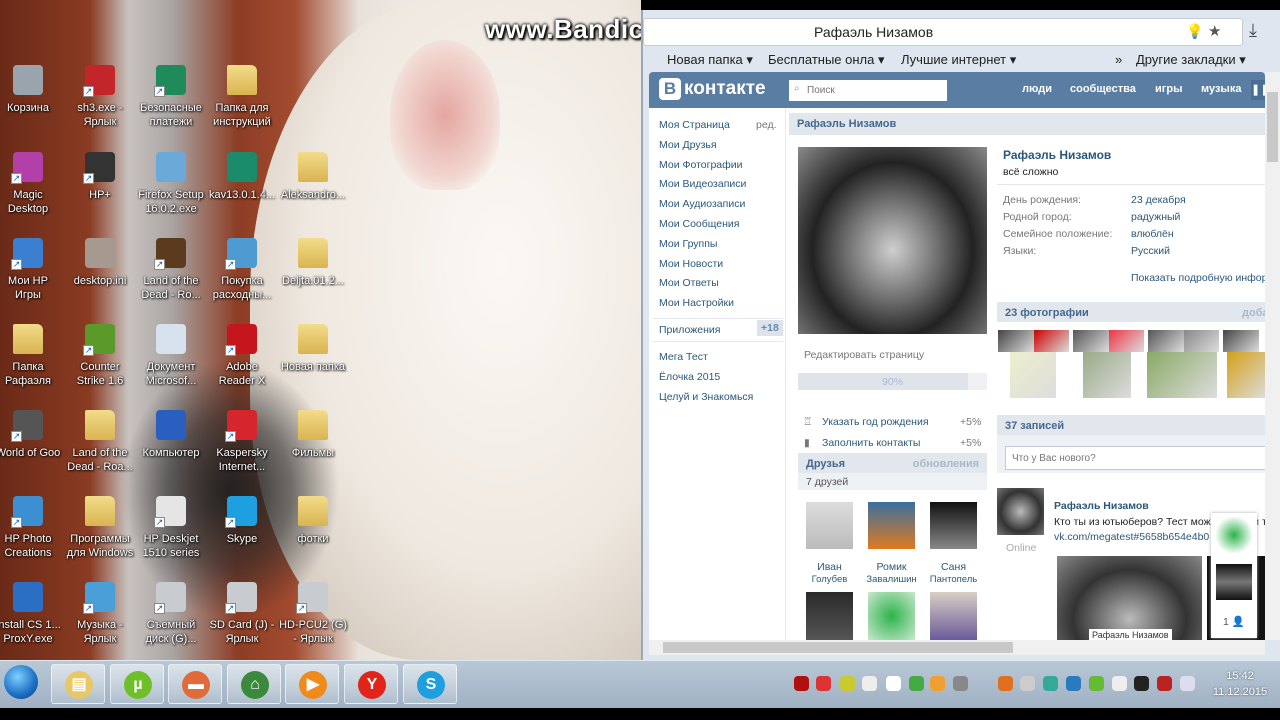  I want to click on wall-post-input, so click(1135, 458).